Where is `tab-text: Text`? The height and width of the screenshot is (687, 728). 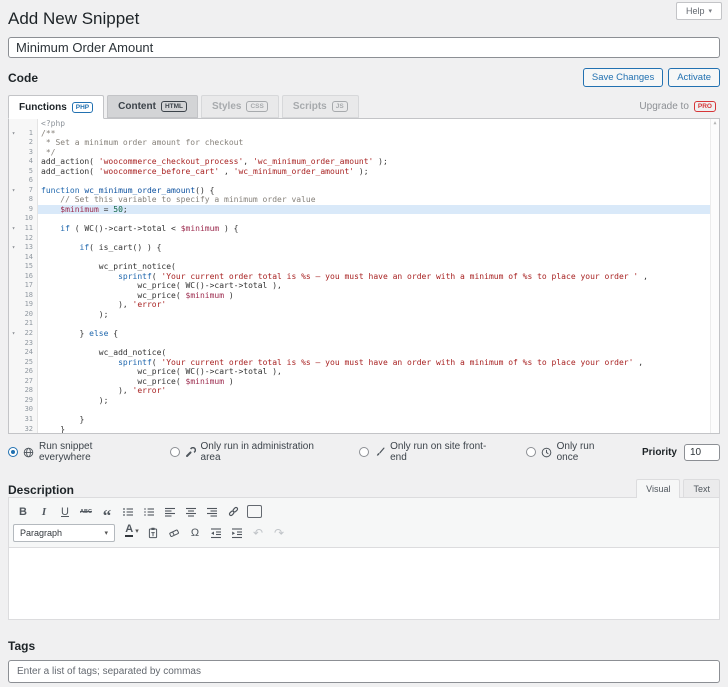 tab-text: Text is located at coordinates (701, 488).